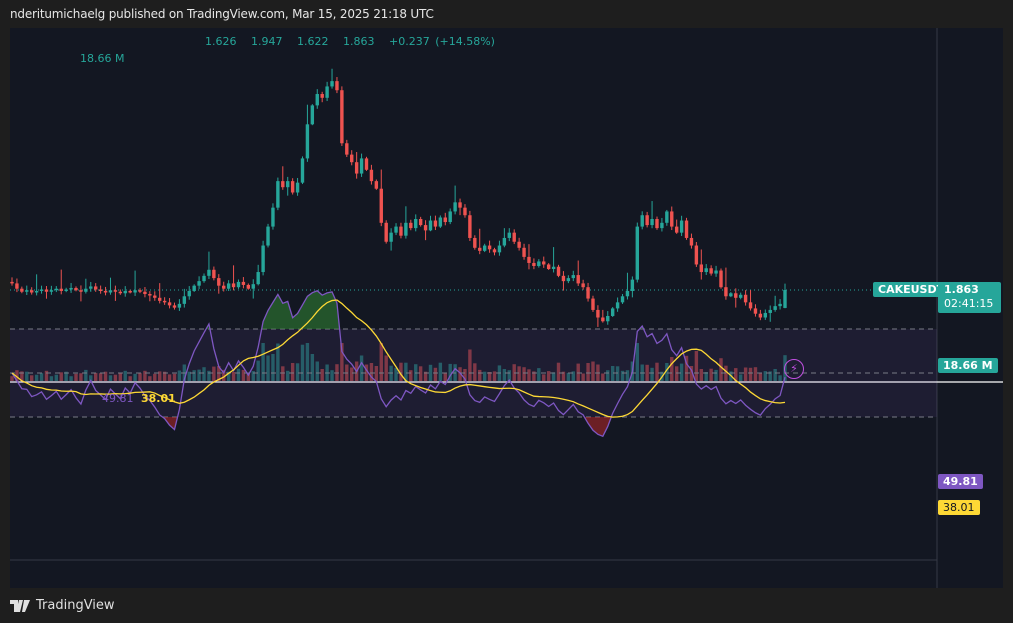 This screenshot has width=1013, height=623. I want to click on rsi-axis-label: 49.81, so click(960, 481).